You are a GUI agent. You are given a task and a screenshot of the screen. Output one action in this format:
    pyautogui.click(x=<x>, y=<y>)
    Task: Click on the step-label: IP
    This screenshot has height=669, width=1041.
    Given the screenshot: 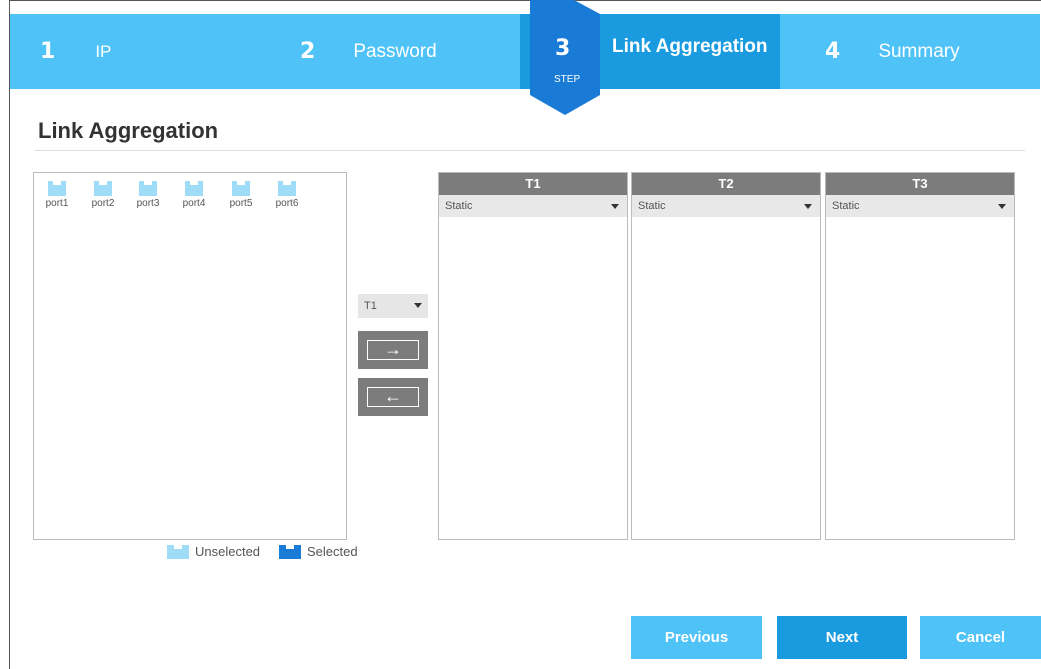 What is the action you would take?
    pyautogui.click(x=103, y=51)
    